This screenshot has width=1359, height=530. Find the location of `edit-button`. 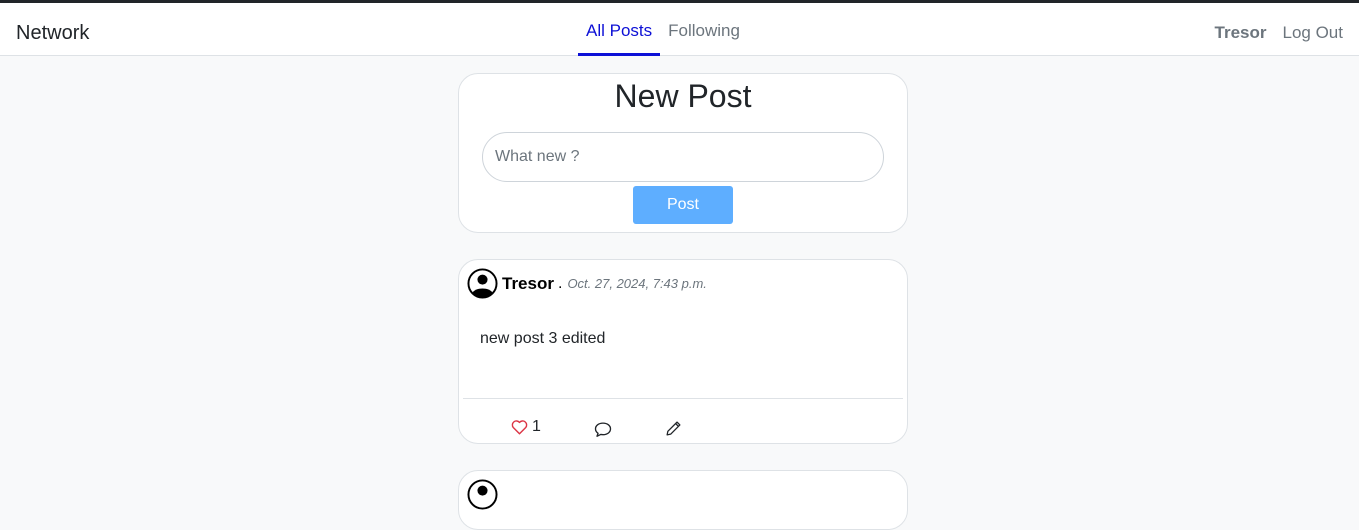

edit-button is located at coordinates (673, 428).